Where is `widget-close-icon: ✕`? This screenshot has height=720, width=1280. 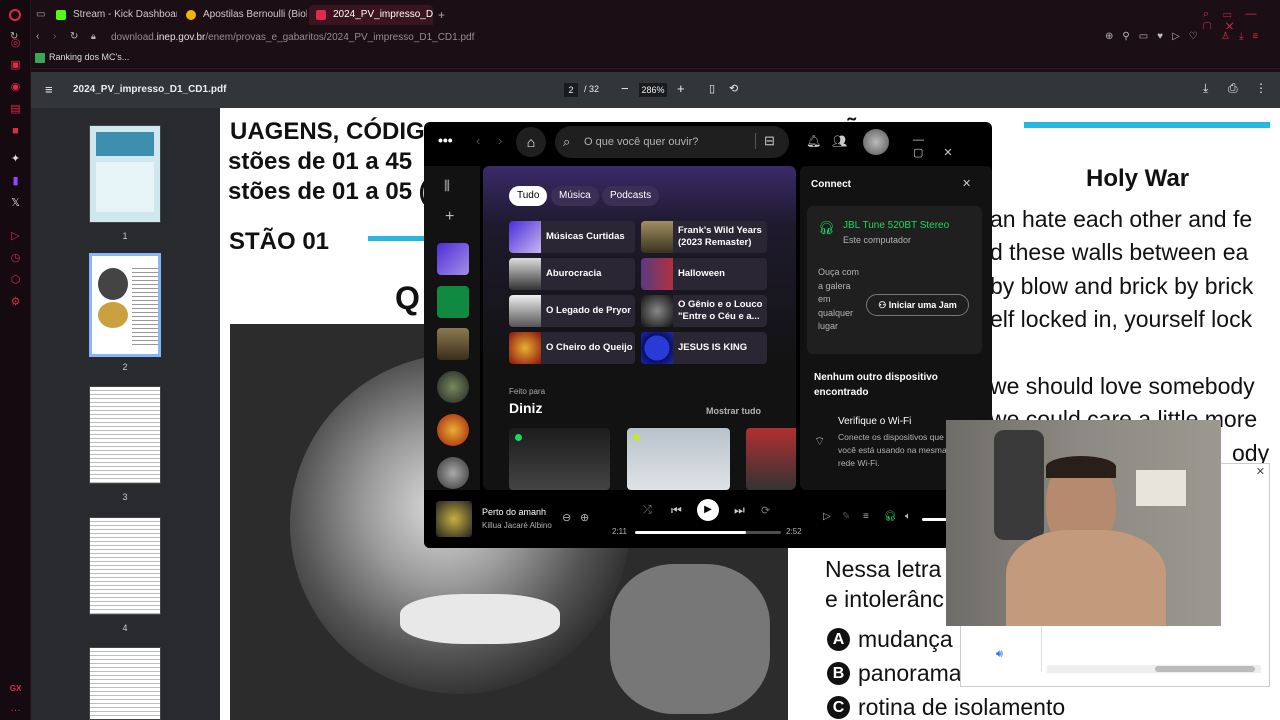
widget-close-icon: ✕ is located at coordinates (1260, 471).